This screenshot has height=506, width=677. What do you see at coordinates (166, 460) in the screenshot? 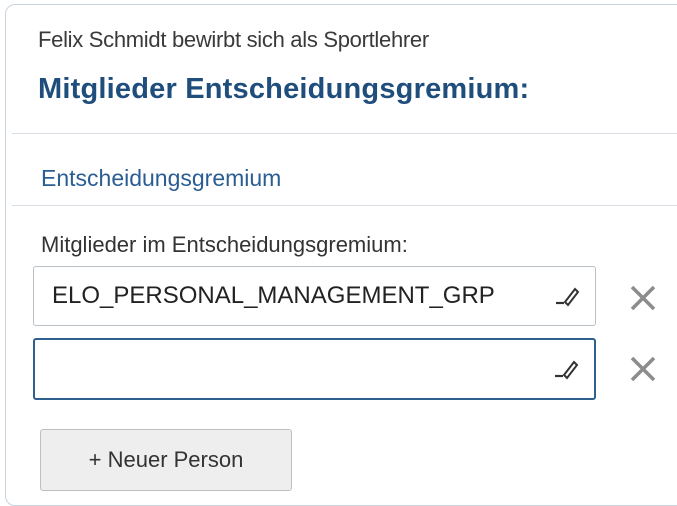
I see `add-person-button: + Neuer Person` at bounding box center [166, 460].